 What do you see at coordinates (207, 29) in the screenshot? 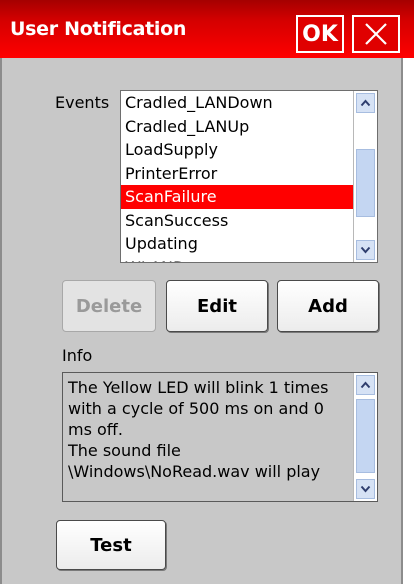
I see `title-bar: User Notification OK` at bounding box center [207, 29].